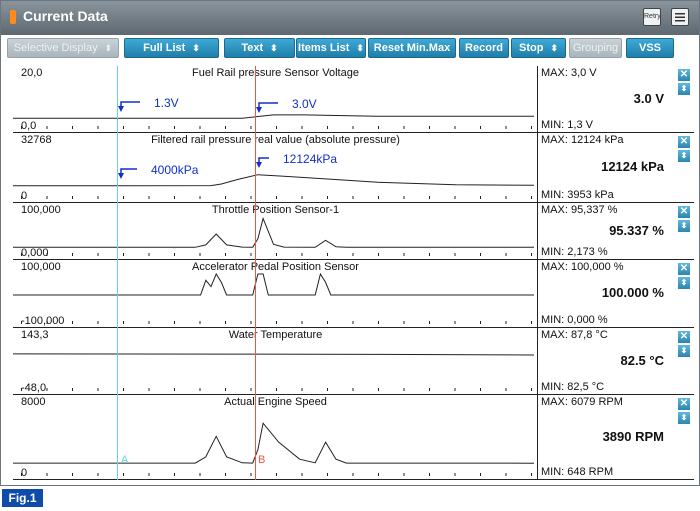 The height and width of the screenshot is (511, 700). I want to click on sensor-info: MAX: 100,000 % 100.000 % MIN: 0,000 % ✕ ⬍, so click(616, 293).